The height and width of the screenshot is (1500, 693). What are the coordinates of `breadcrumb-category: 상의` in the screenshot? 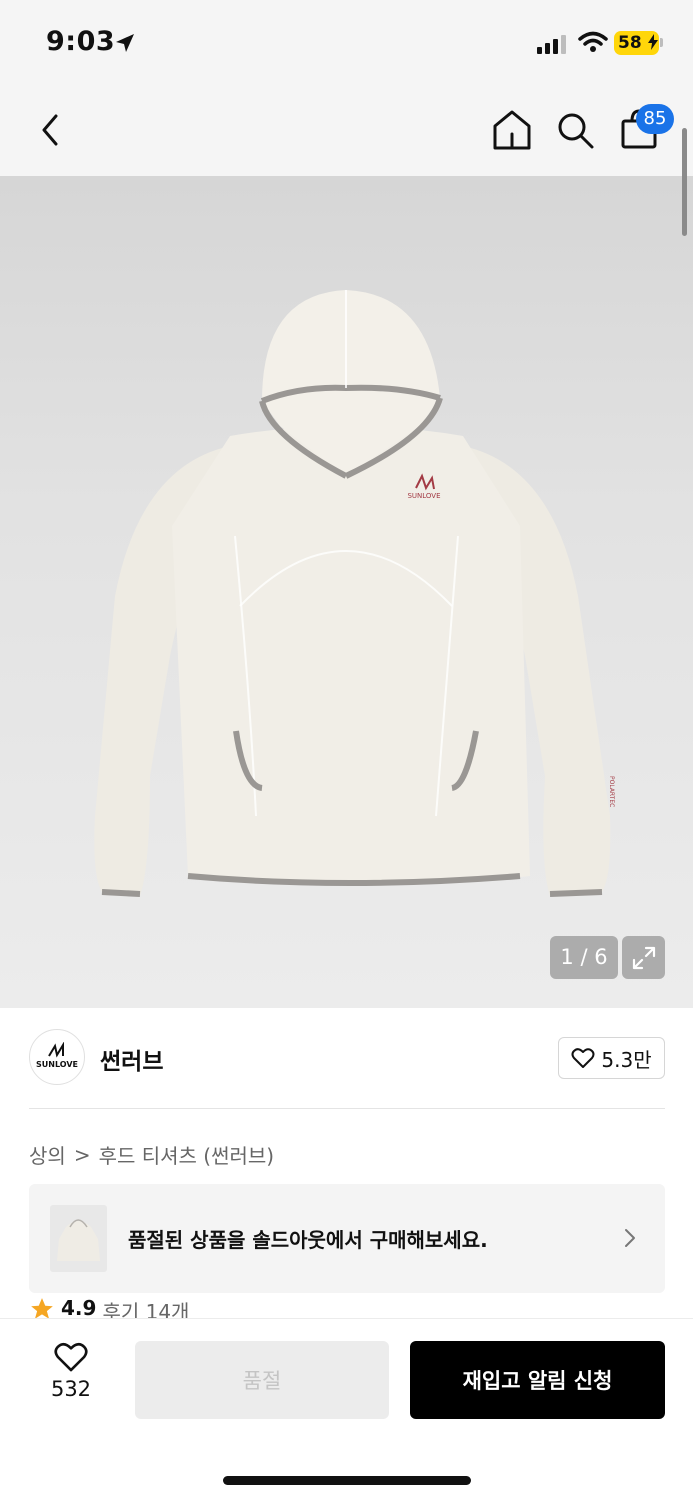 It's located at (47, 1154).